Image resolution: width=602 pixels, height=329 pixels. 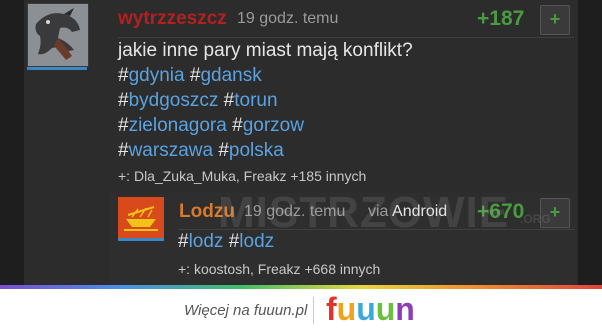 What do you see at coordinates (172, 19) in the screenshot?
I see `comment-username: wytrzzeszcz` at bounding box center [172, 19].